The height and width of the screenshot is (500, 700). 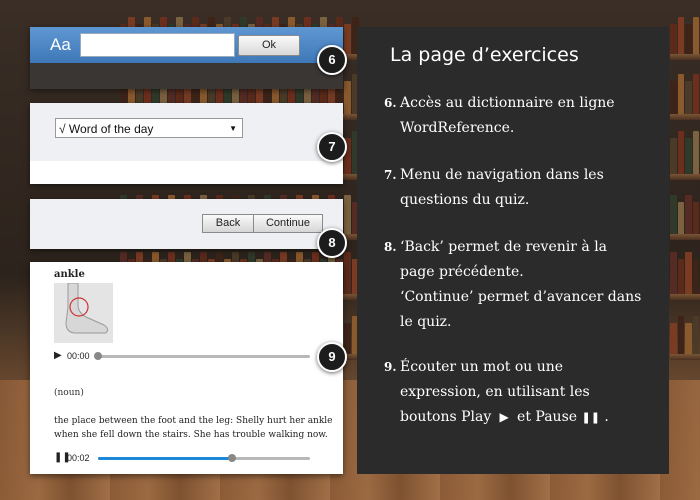 What do you see at coordinates (186, 143) in the screenshot?
I see `quiz-menu-panel: √ Word of the day ▼` at bounding box center [186, 143].